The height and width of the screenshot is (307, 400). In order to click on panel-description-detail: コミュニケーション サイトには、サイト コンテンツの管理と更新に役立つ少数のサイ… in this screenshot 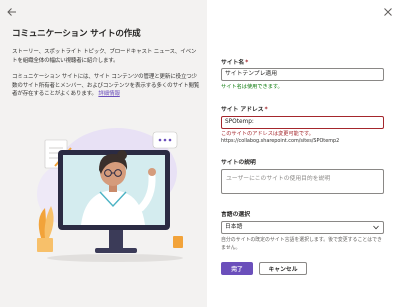, I will do `click(106, 86)`.